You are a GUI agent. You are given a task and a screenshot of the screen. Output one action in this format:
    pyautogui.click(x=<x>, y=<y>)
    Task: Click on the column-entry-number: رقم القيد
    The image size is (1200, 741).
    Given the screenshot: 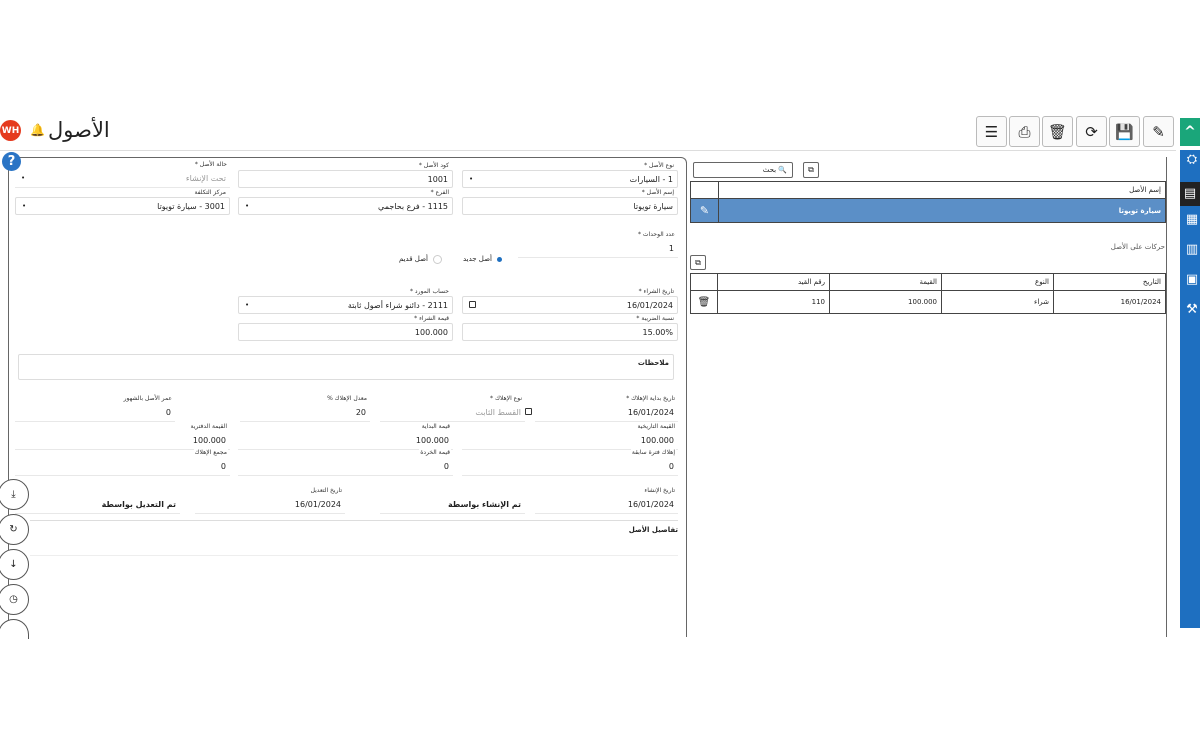 What is the action you would take?
    pyautogui.click(x=773, y=282)
    